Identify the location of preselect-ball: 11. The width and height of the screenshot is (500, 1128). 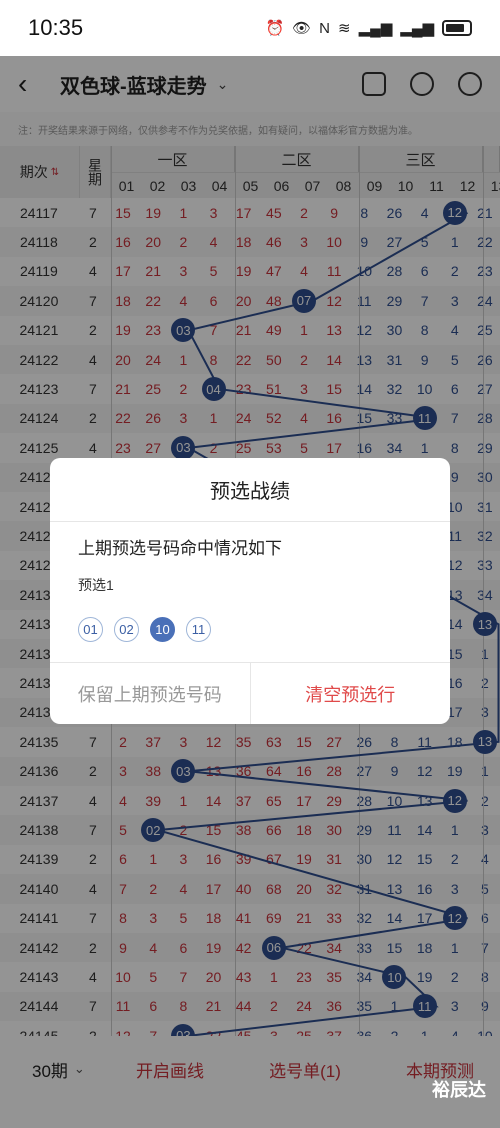
(198, 629).